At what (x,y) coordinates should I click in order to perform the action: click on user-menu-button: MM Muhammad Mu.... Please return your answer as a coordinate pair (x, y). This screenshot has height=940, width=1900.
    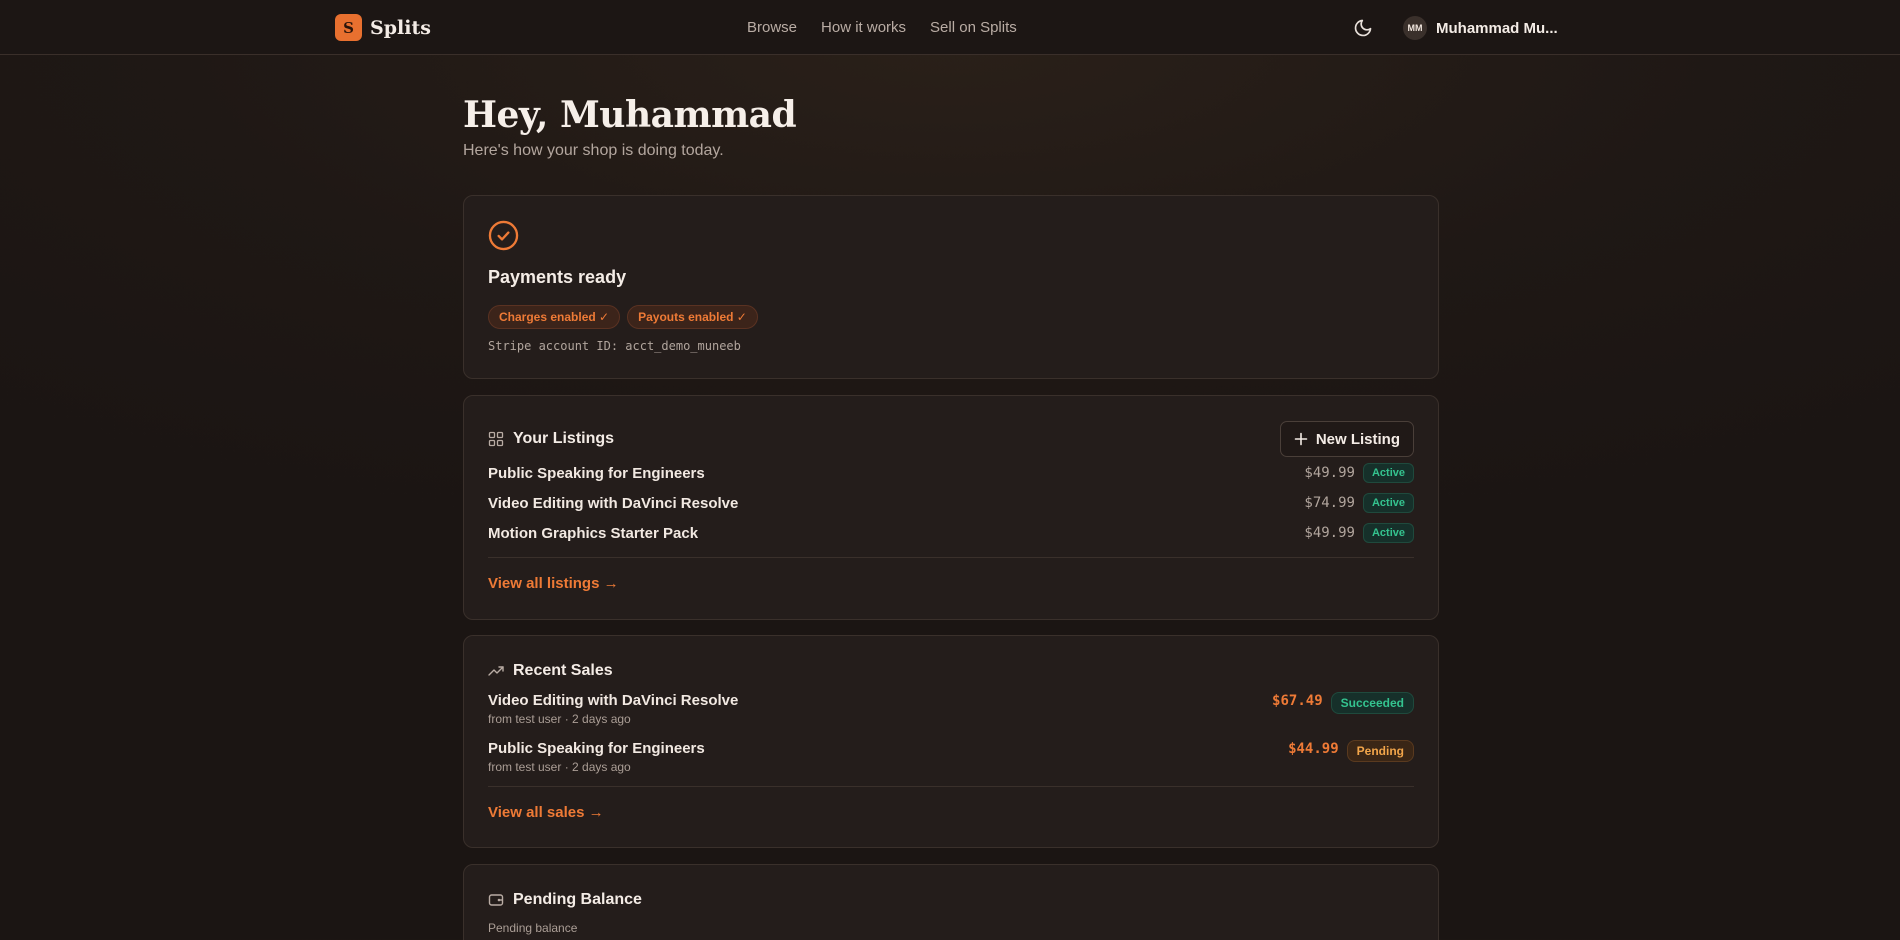
    Looking at the image, I should click on (1480, 28).